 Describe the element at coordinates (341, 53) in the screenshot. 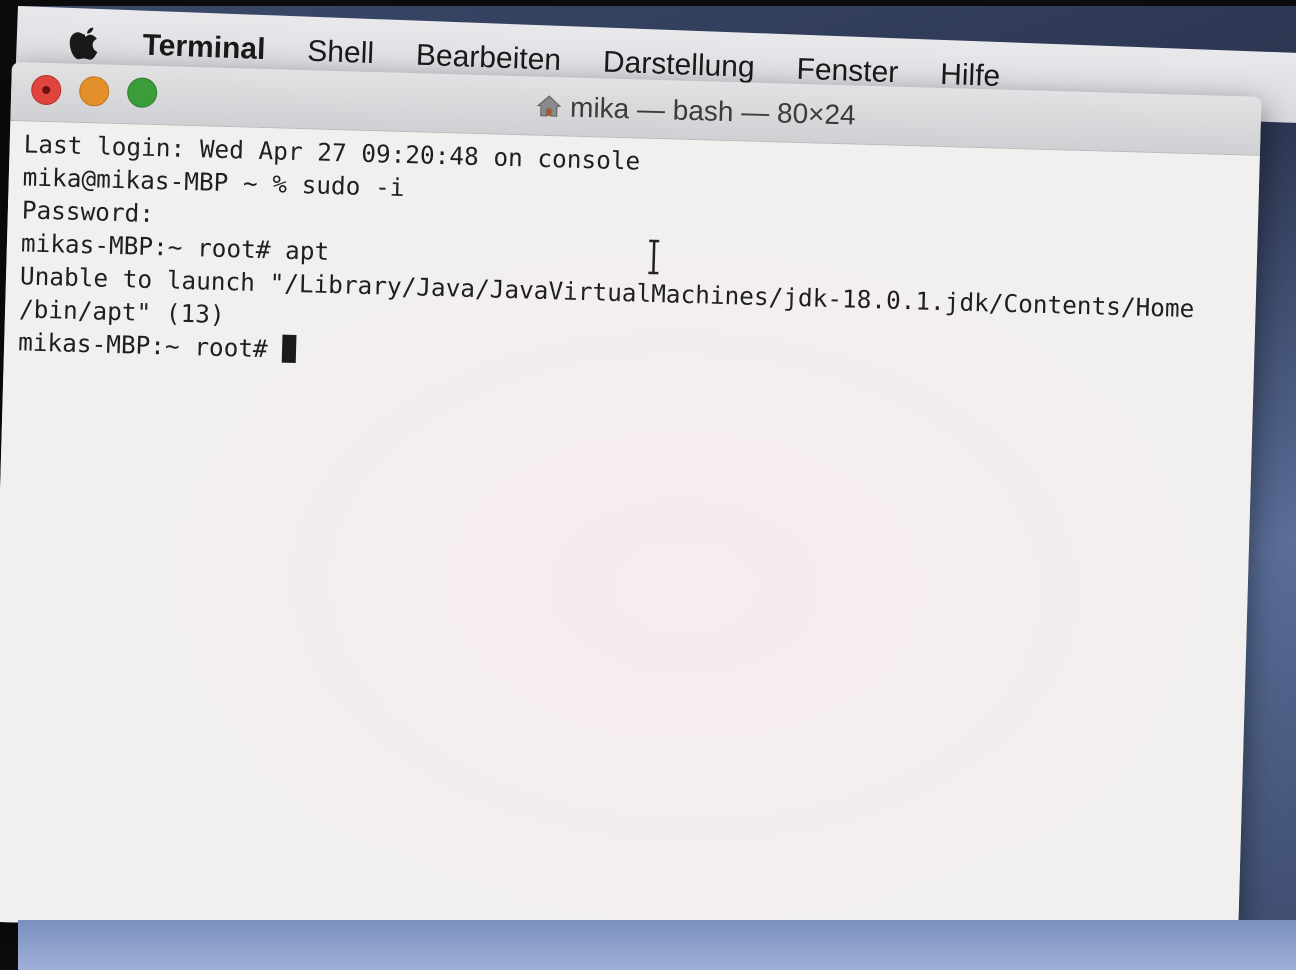

I see `menu-shell: Shell` at that location.